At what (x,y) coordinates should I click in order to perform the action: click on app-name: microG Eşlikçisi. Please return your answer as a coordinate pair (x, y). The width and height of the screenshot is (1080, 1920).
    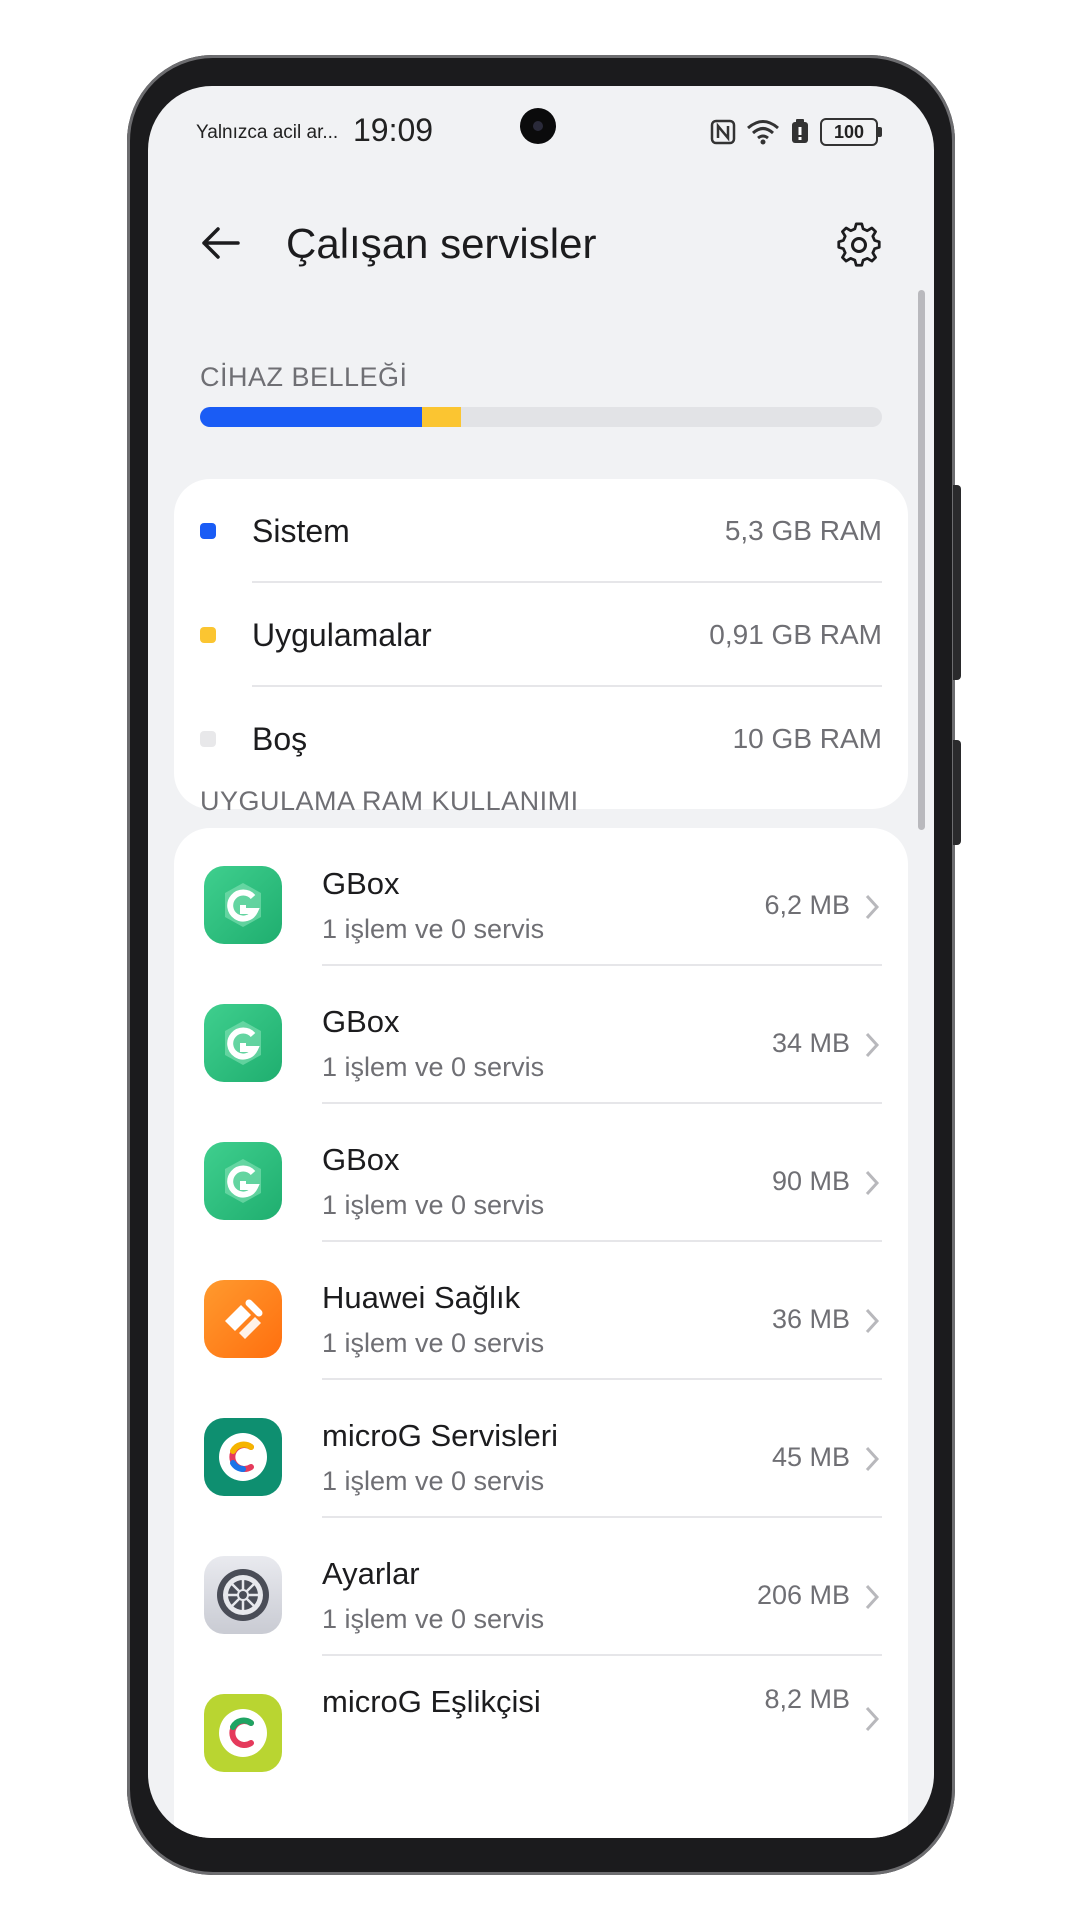
    Looking at the image, I should click on (431, 1701).